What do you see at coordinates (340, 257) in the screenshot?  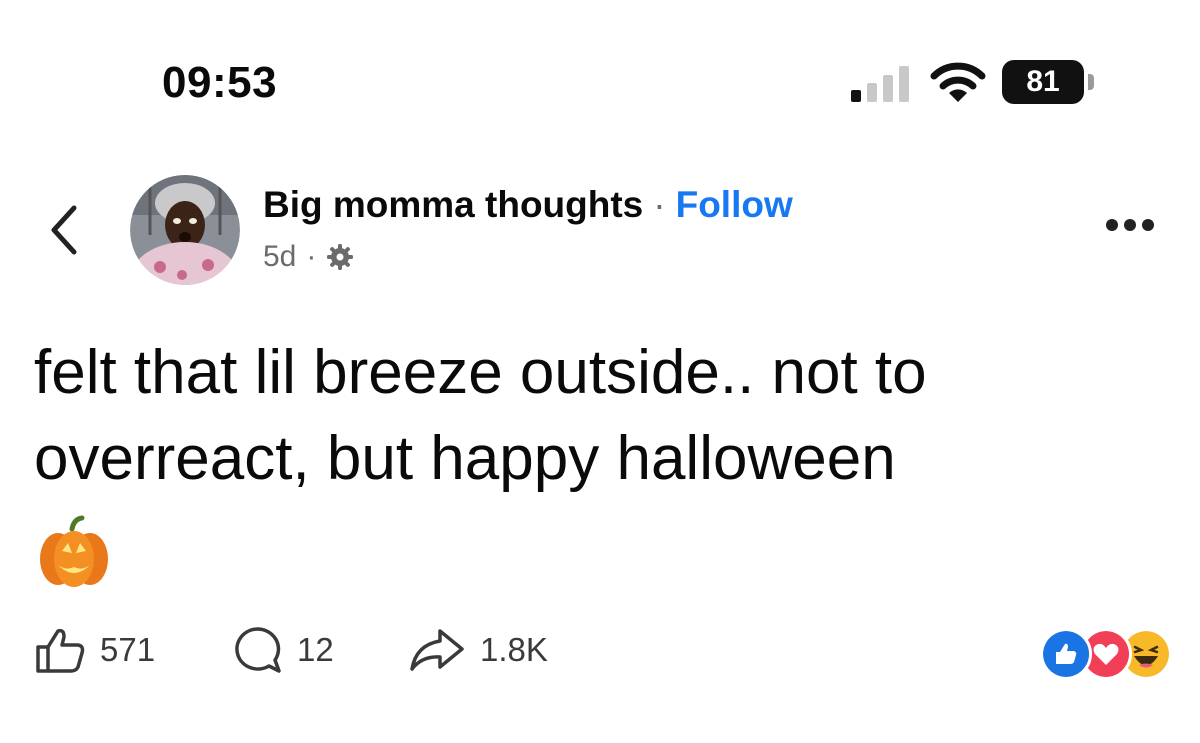 I see `gear-icon` at bounding box center [340, 257].